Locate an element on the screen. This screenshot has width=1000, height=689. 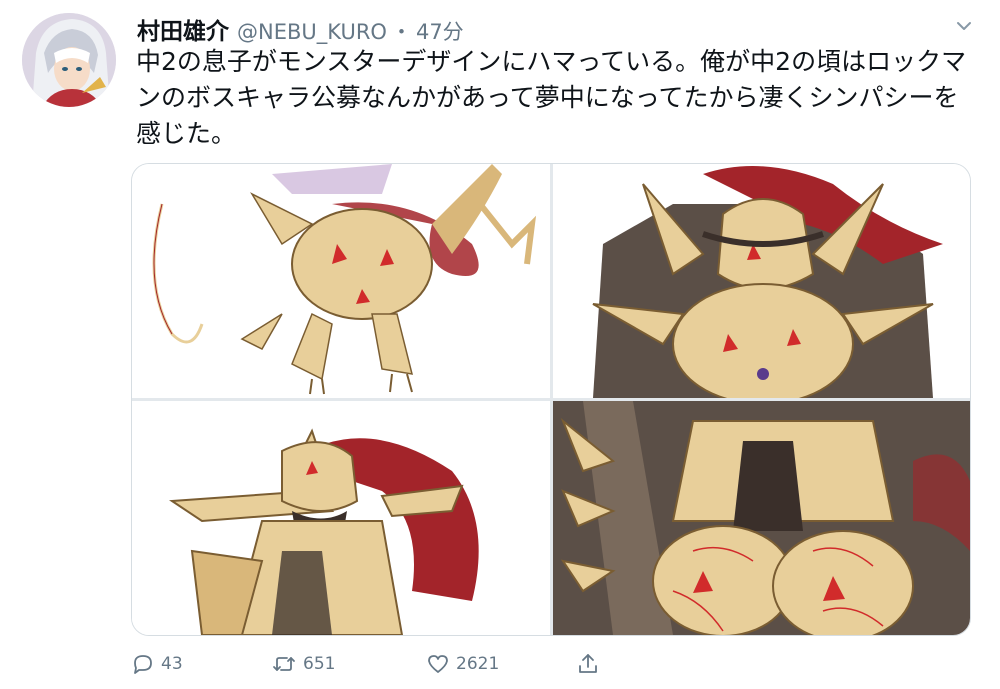
like-button: 2621 is located at coordinates (462, 664).